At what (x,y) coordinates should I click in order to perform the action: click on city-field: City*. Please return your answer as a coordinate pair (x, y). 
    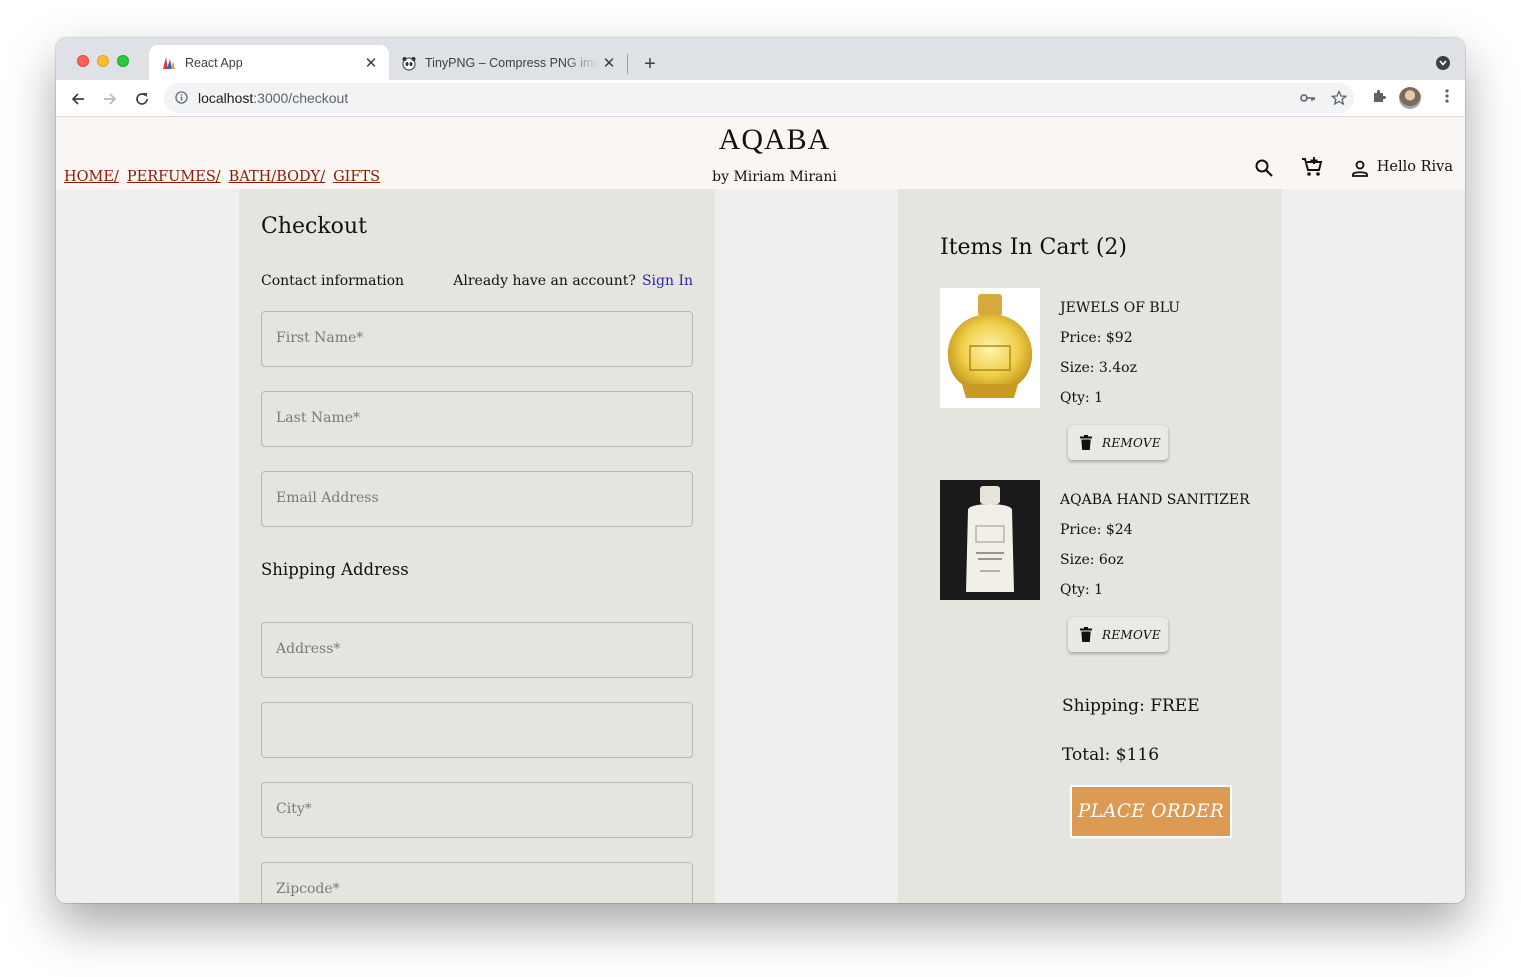
    Looking at the image, I should click on (477, 810).